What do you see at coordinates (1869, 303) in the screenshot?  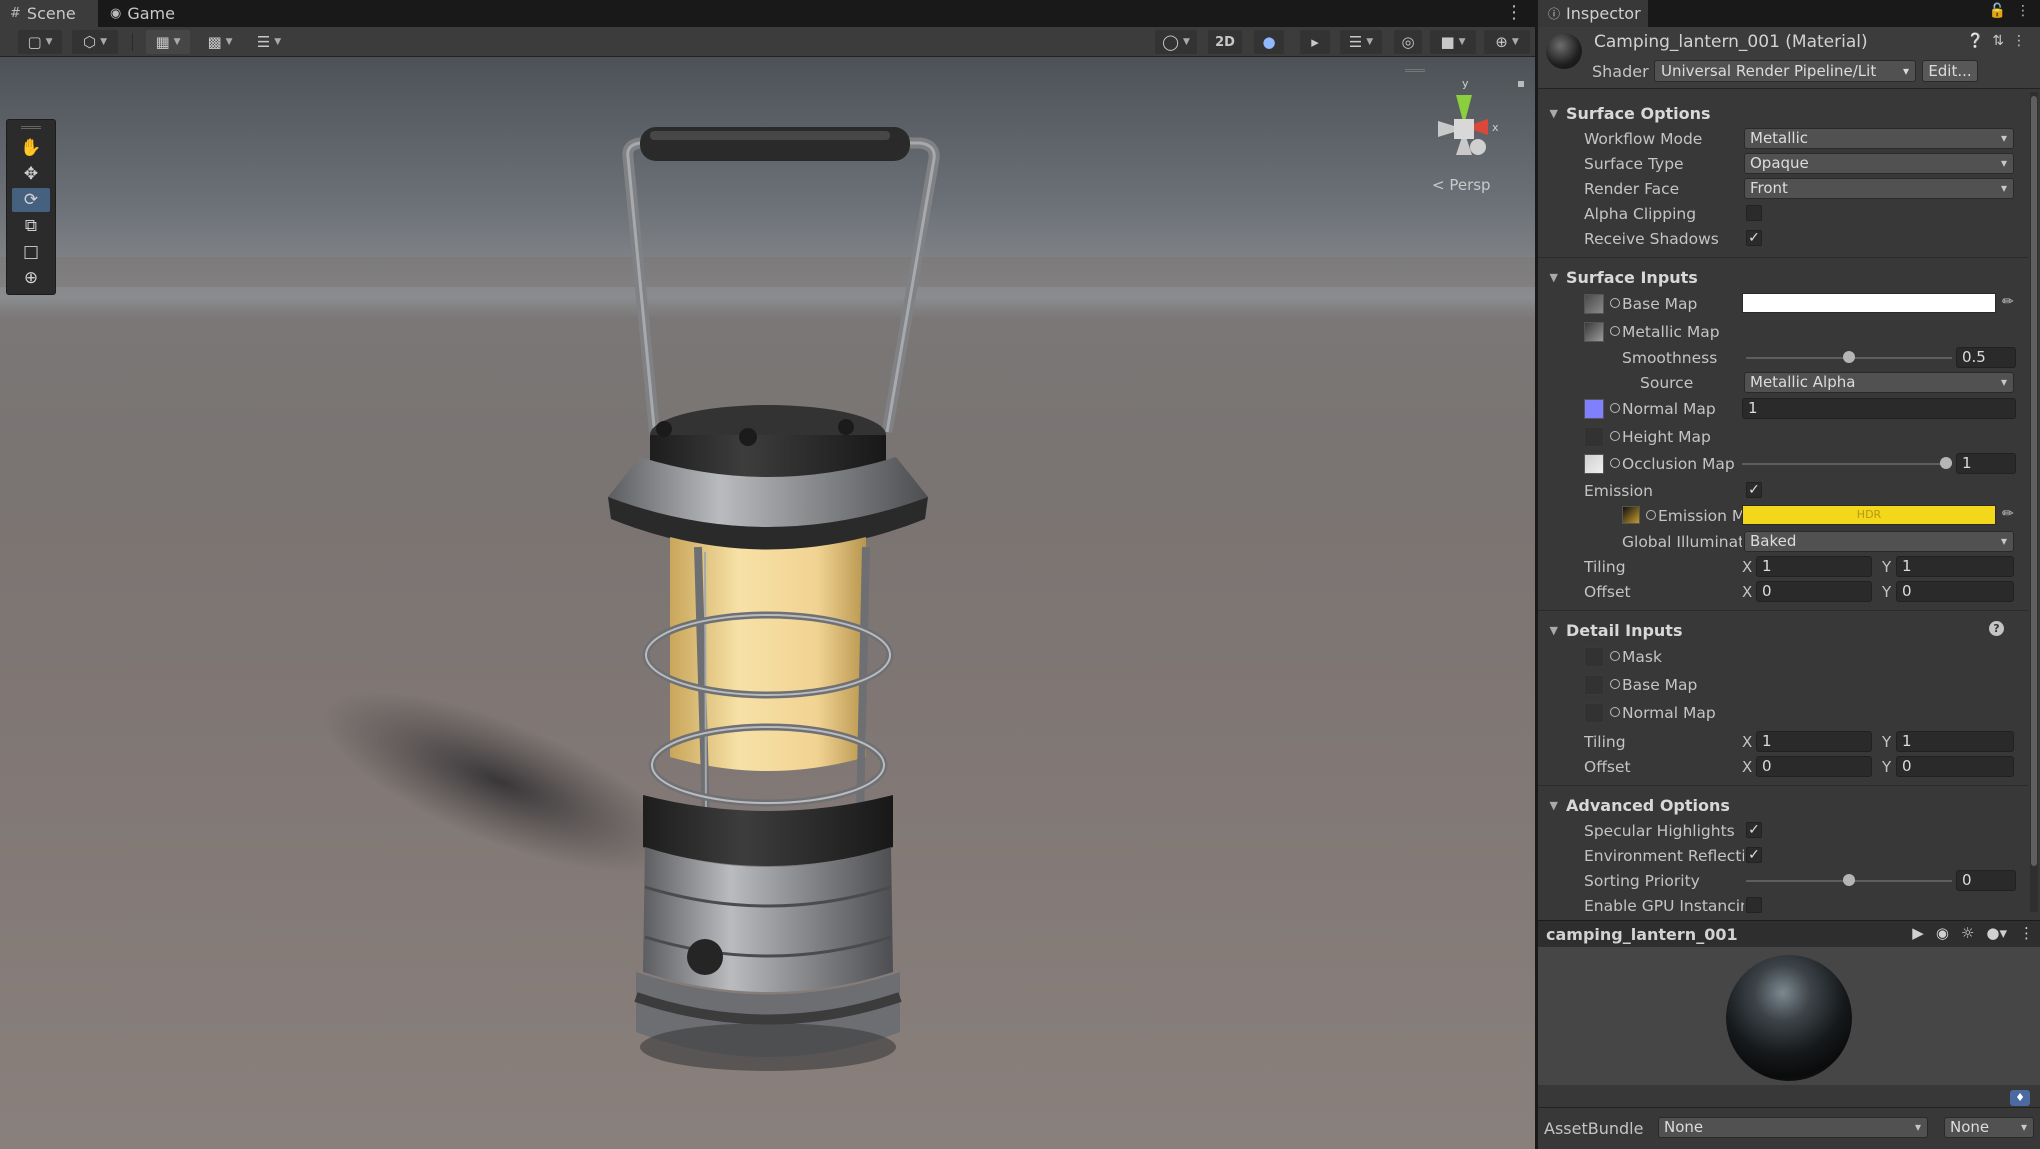 I see `base-map-color-field` at bounding box center [1869, 303].